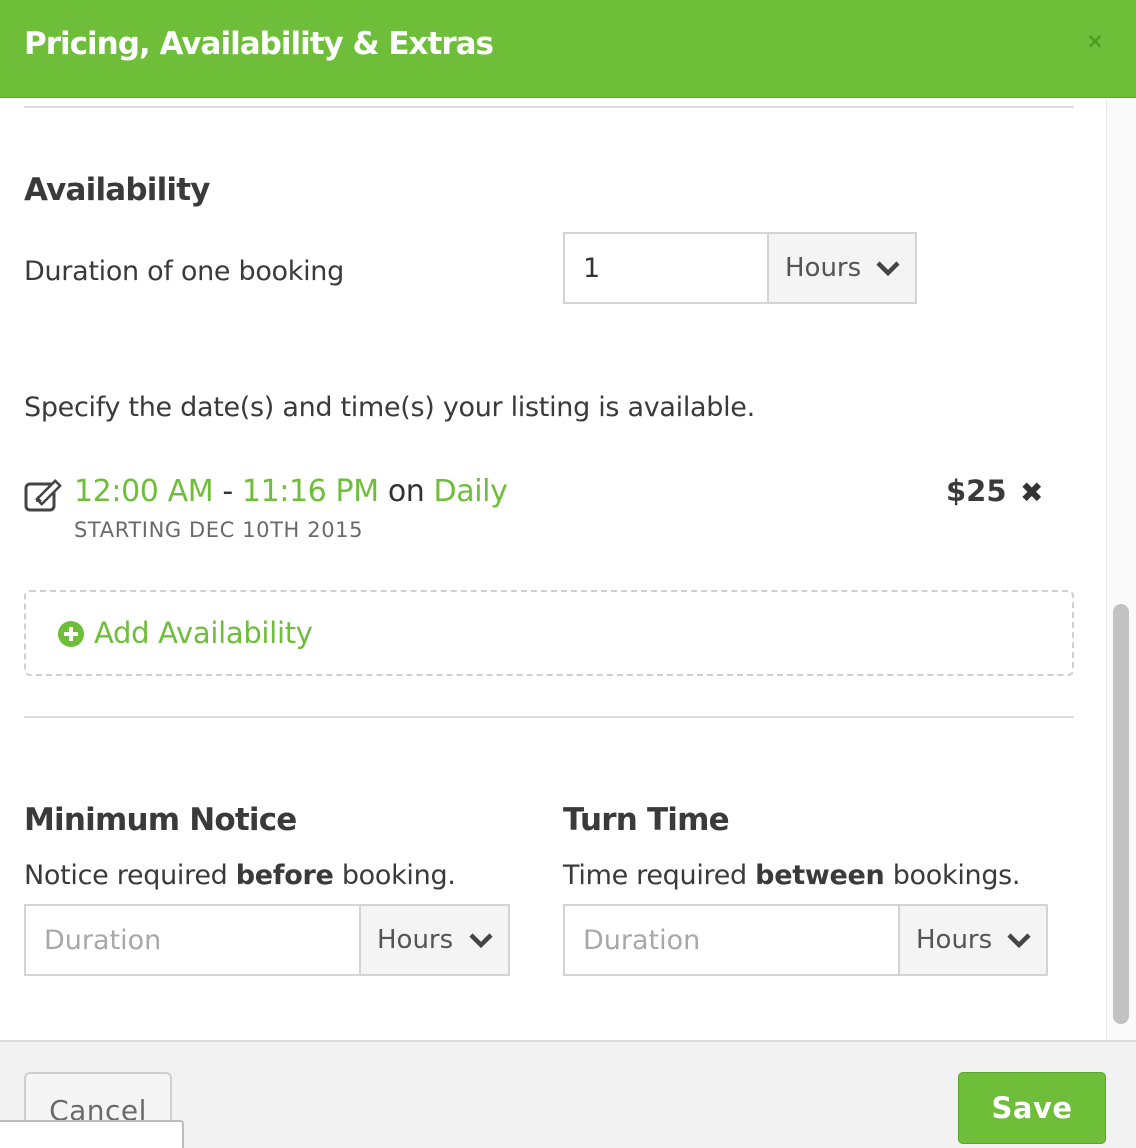  What do you see at coordinates (284, 875) in the screenshot?
I see `desc-bold: before` at bounding box center [284, 875].